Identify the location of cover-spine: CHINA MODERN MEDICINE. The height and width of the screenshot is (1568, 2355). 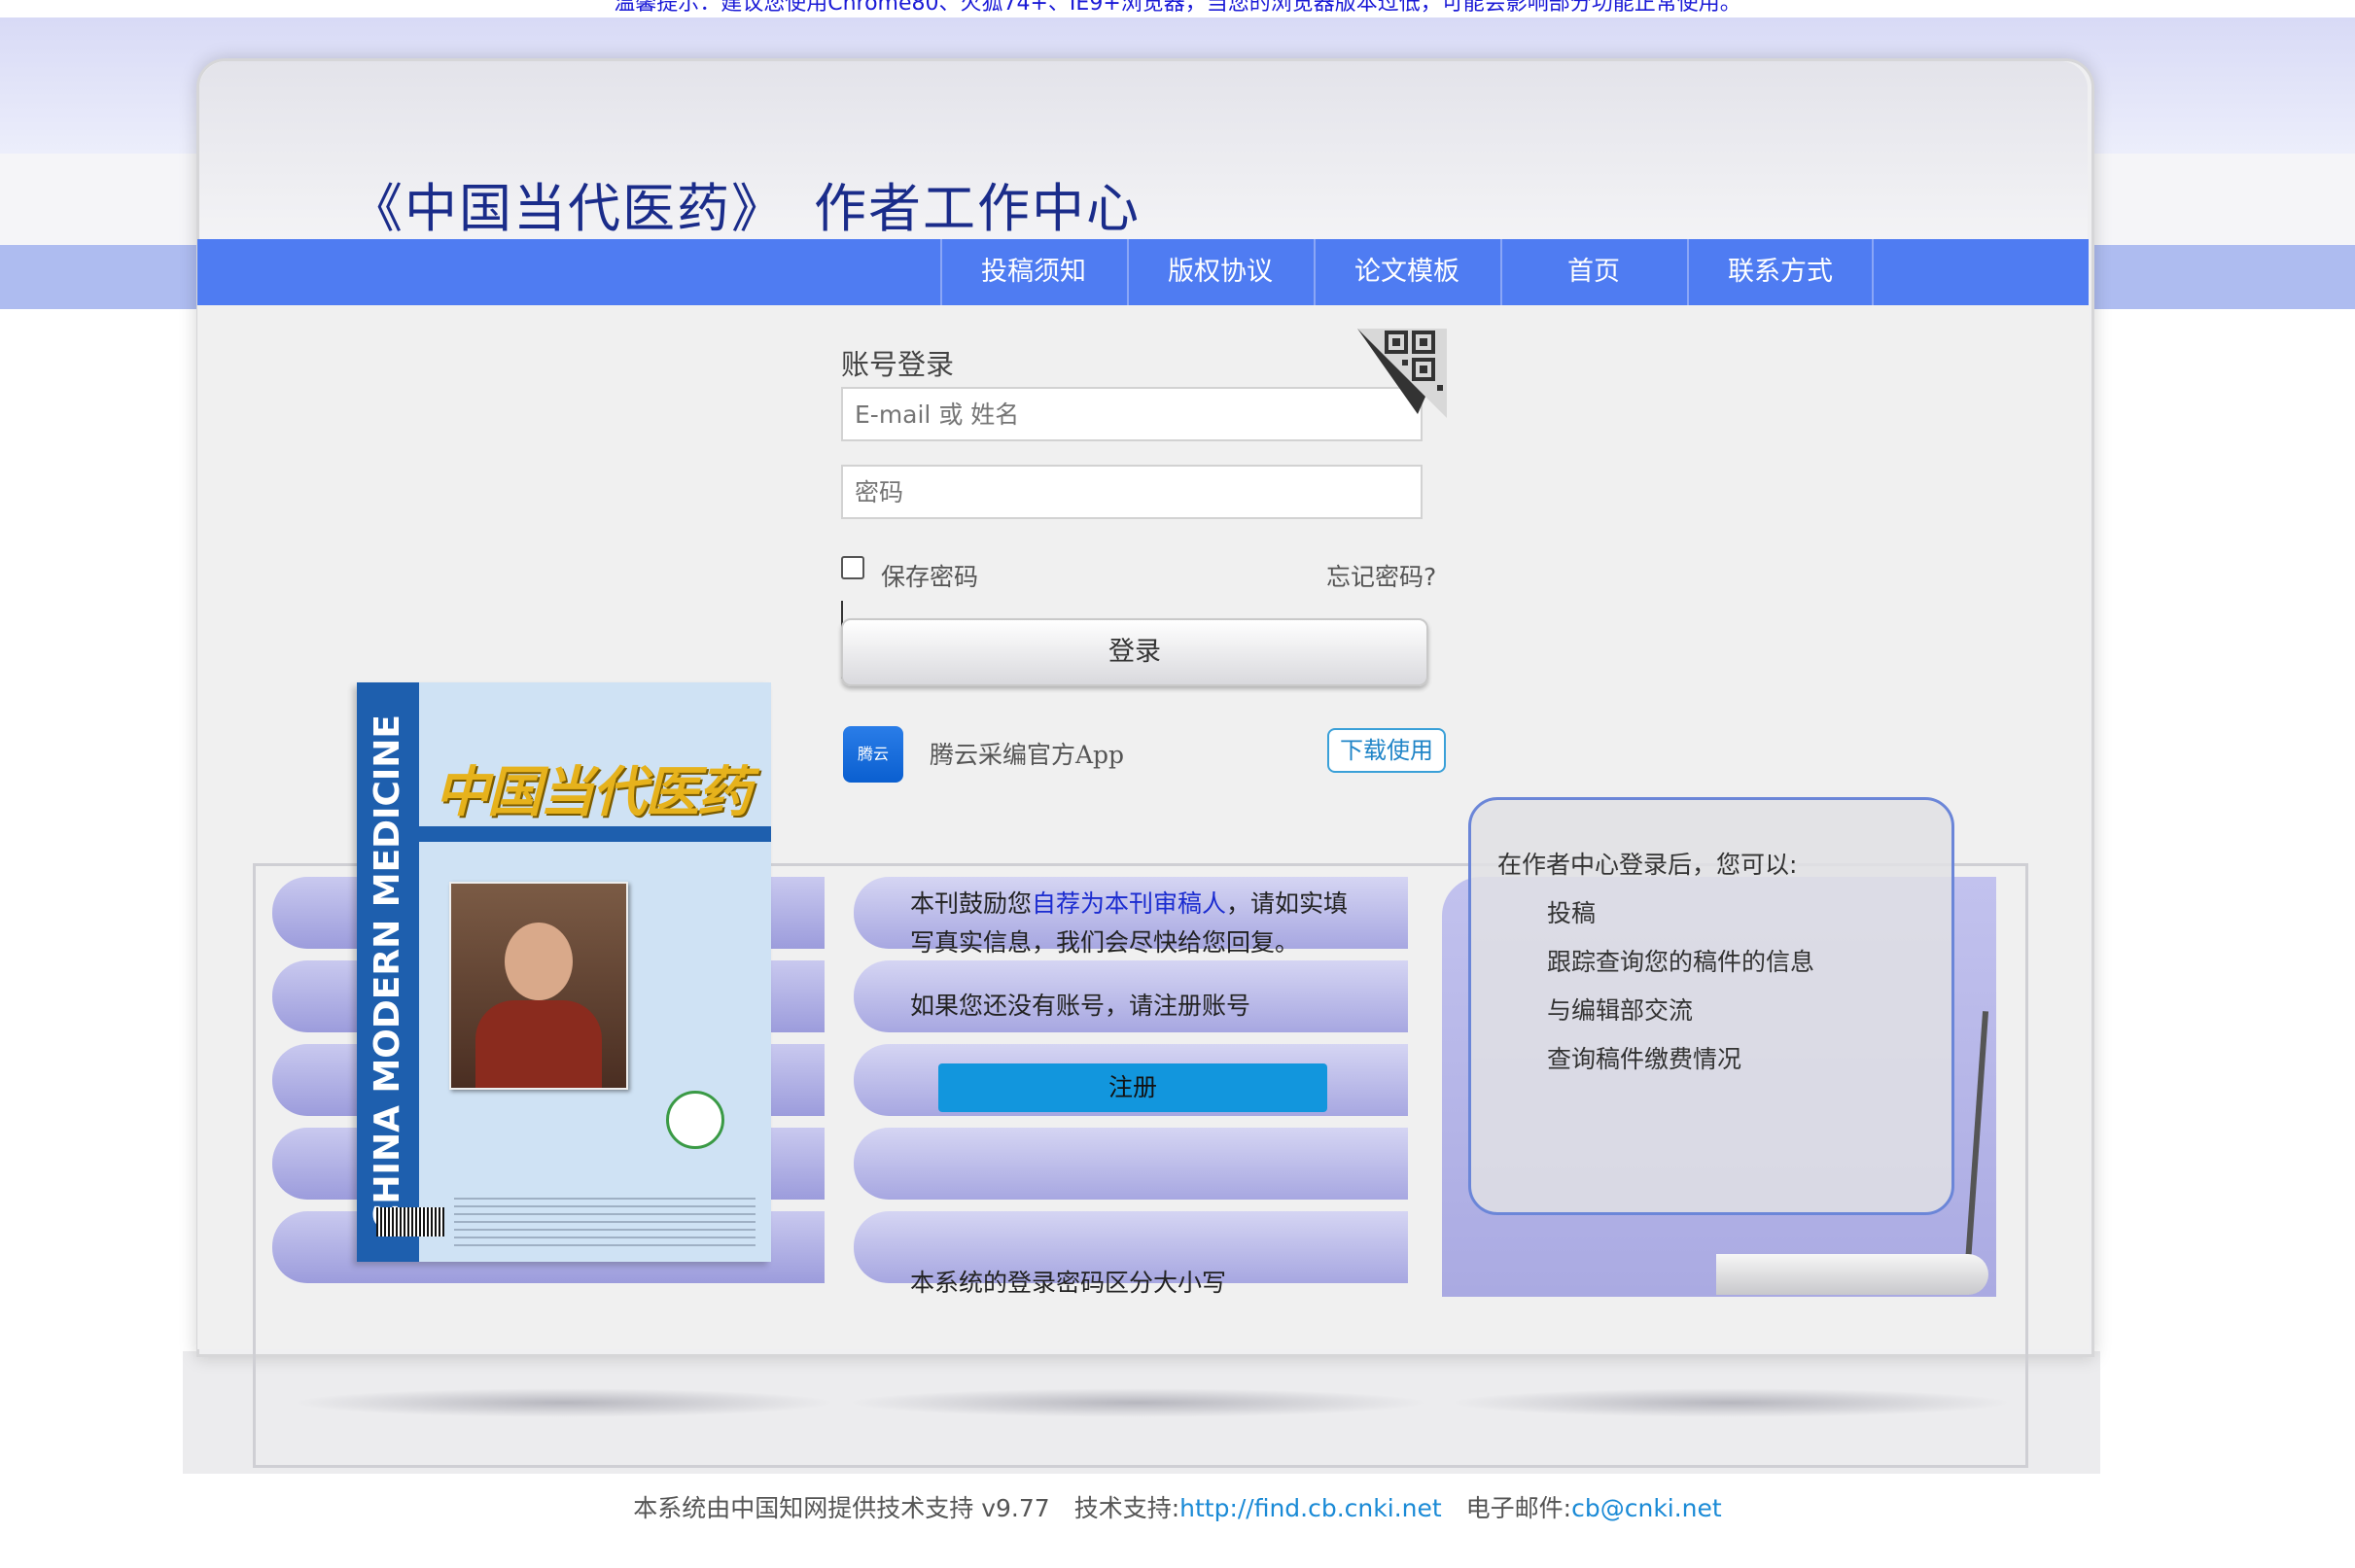
(388, 972).